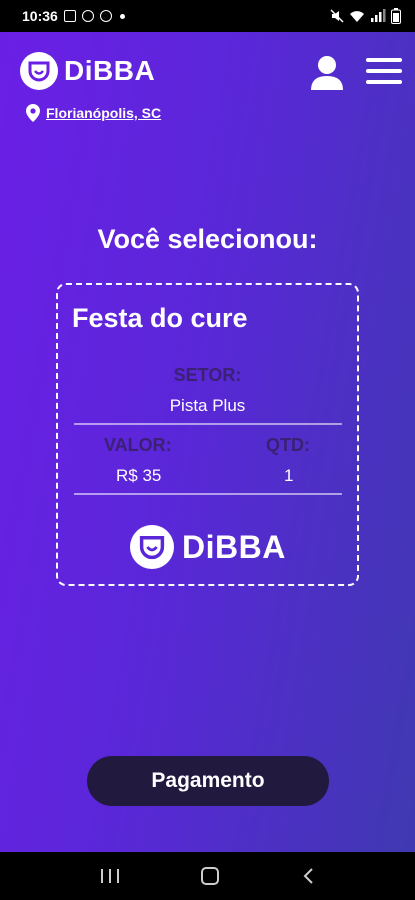  What do you see at coordinates (378, 15) in the screenshot?
I see `signal-icon` at bounding box center [378, 15].